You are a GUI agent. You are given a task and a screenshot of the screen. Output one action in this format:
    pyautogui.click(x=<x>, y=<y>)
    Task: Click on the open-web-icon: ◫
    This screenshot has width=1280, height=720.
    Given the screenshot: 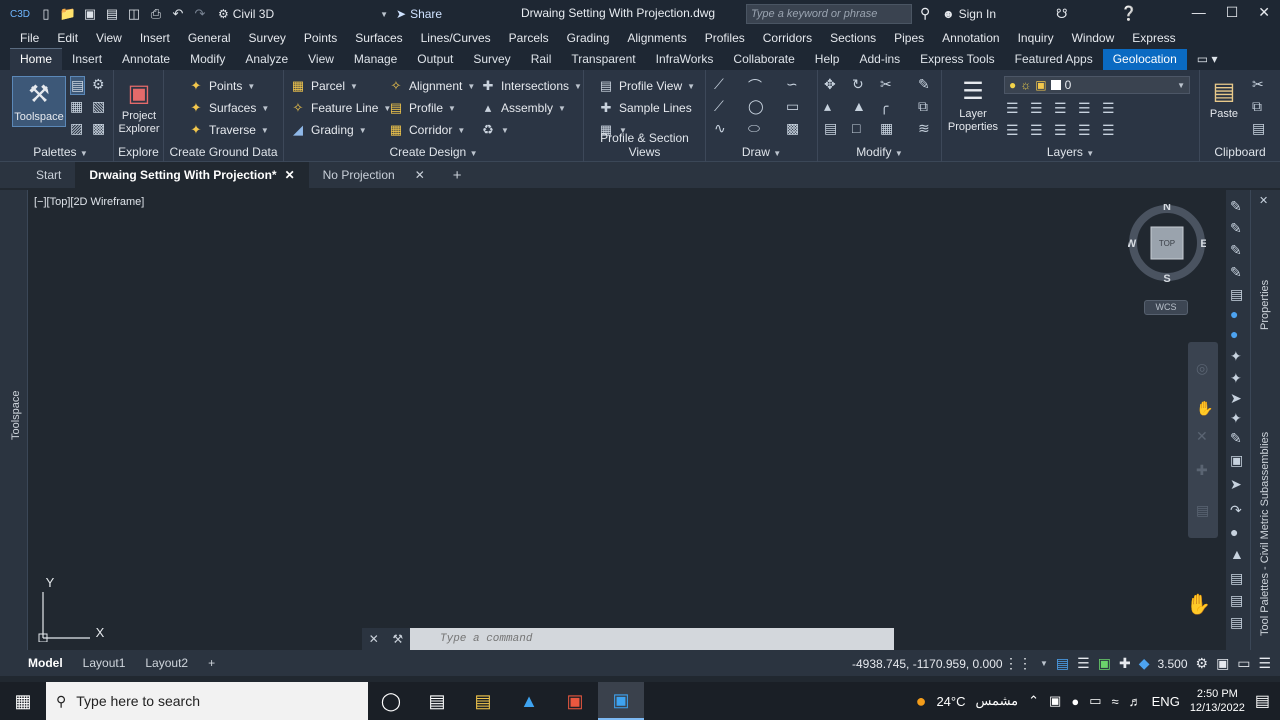 What is the action you would take?
    pyautogui.click(x=134, y=14)
    